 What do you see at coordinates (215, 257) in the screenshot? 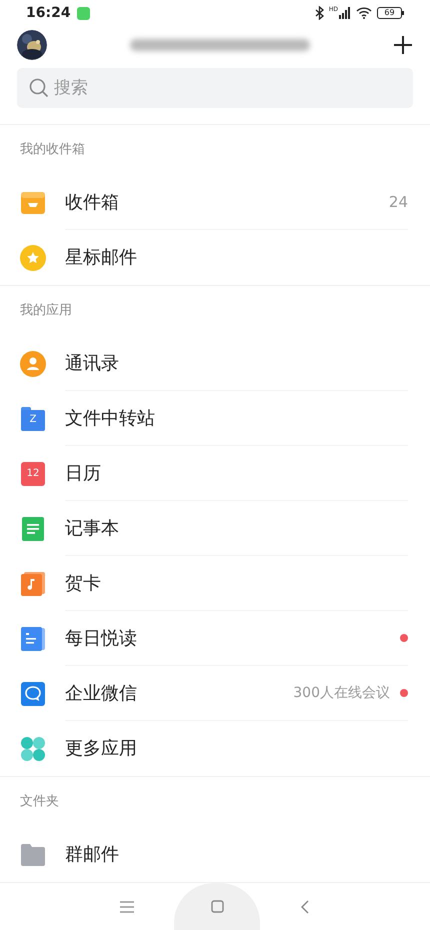
I see `menu-item: 星标邮件` at bounding box center [215, 257].